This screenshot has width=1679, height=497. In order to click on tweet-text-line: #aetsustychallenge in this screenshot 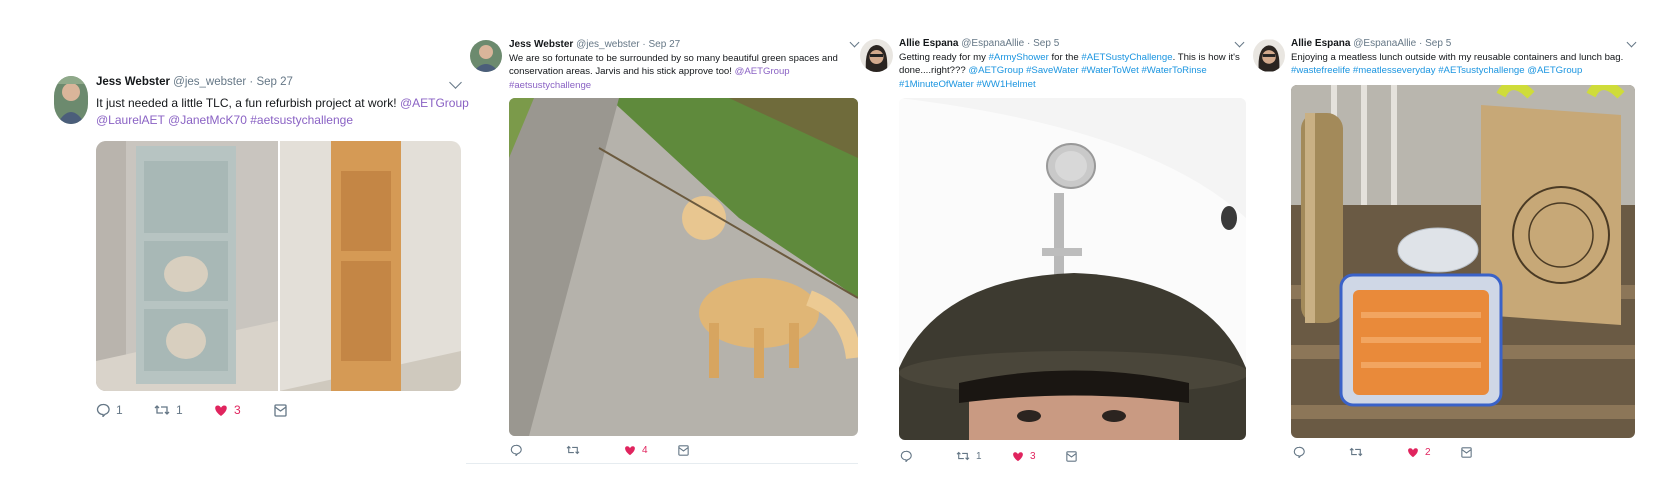, I will do `click(673, 85)`.